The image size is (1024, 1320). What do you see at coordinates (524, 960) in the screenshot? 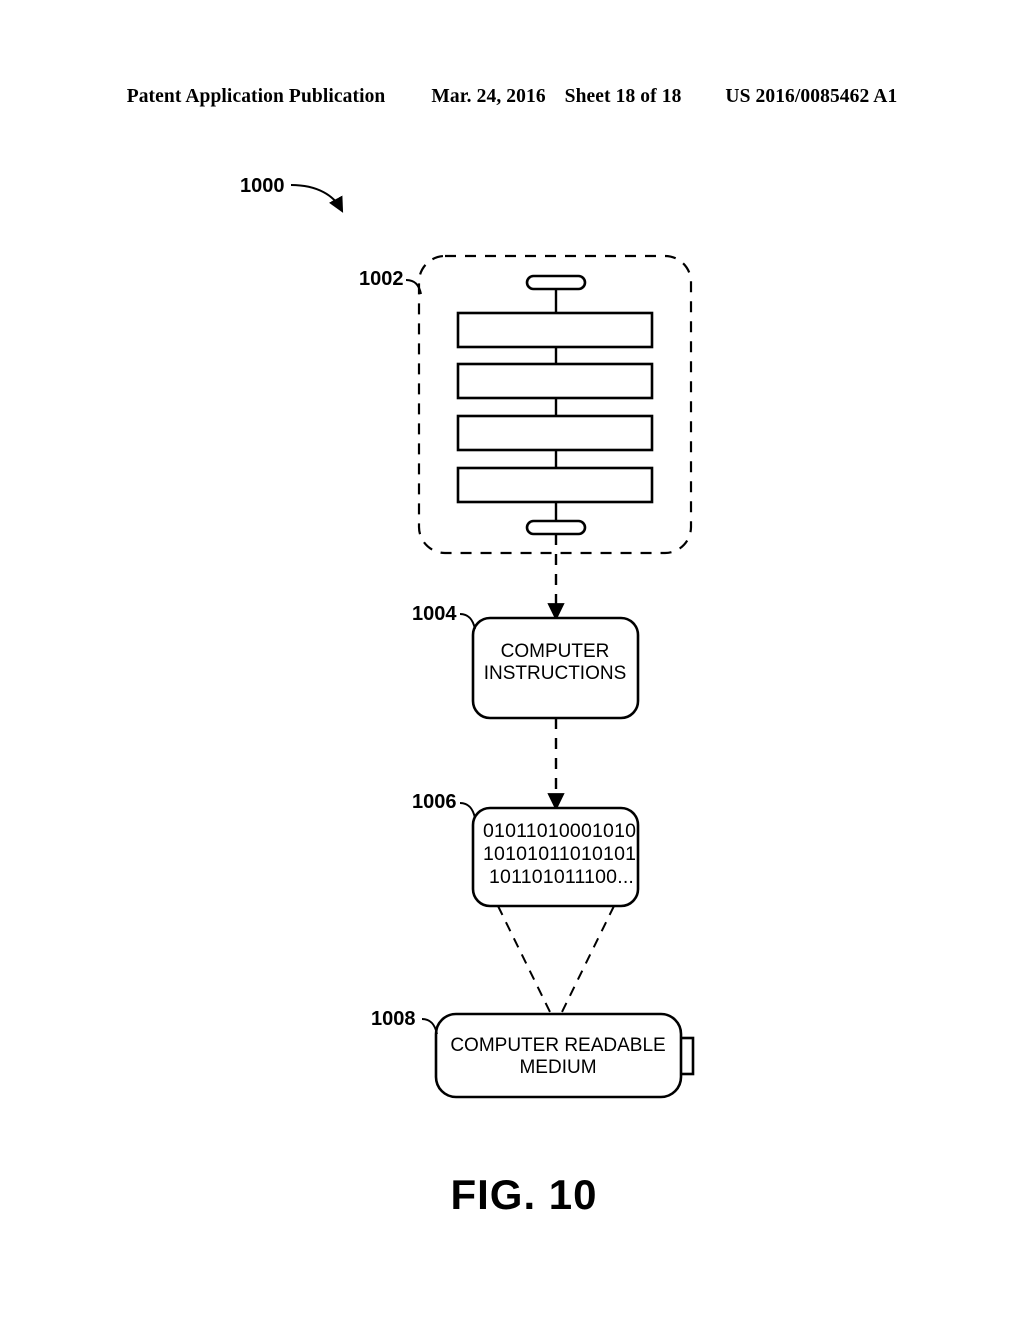
I see `converging-line-left` at bounding box center [524, 960].